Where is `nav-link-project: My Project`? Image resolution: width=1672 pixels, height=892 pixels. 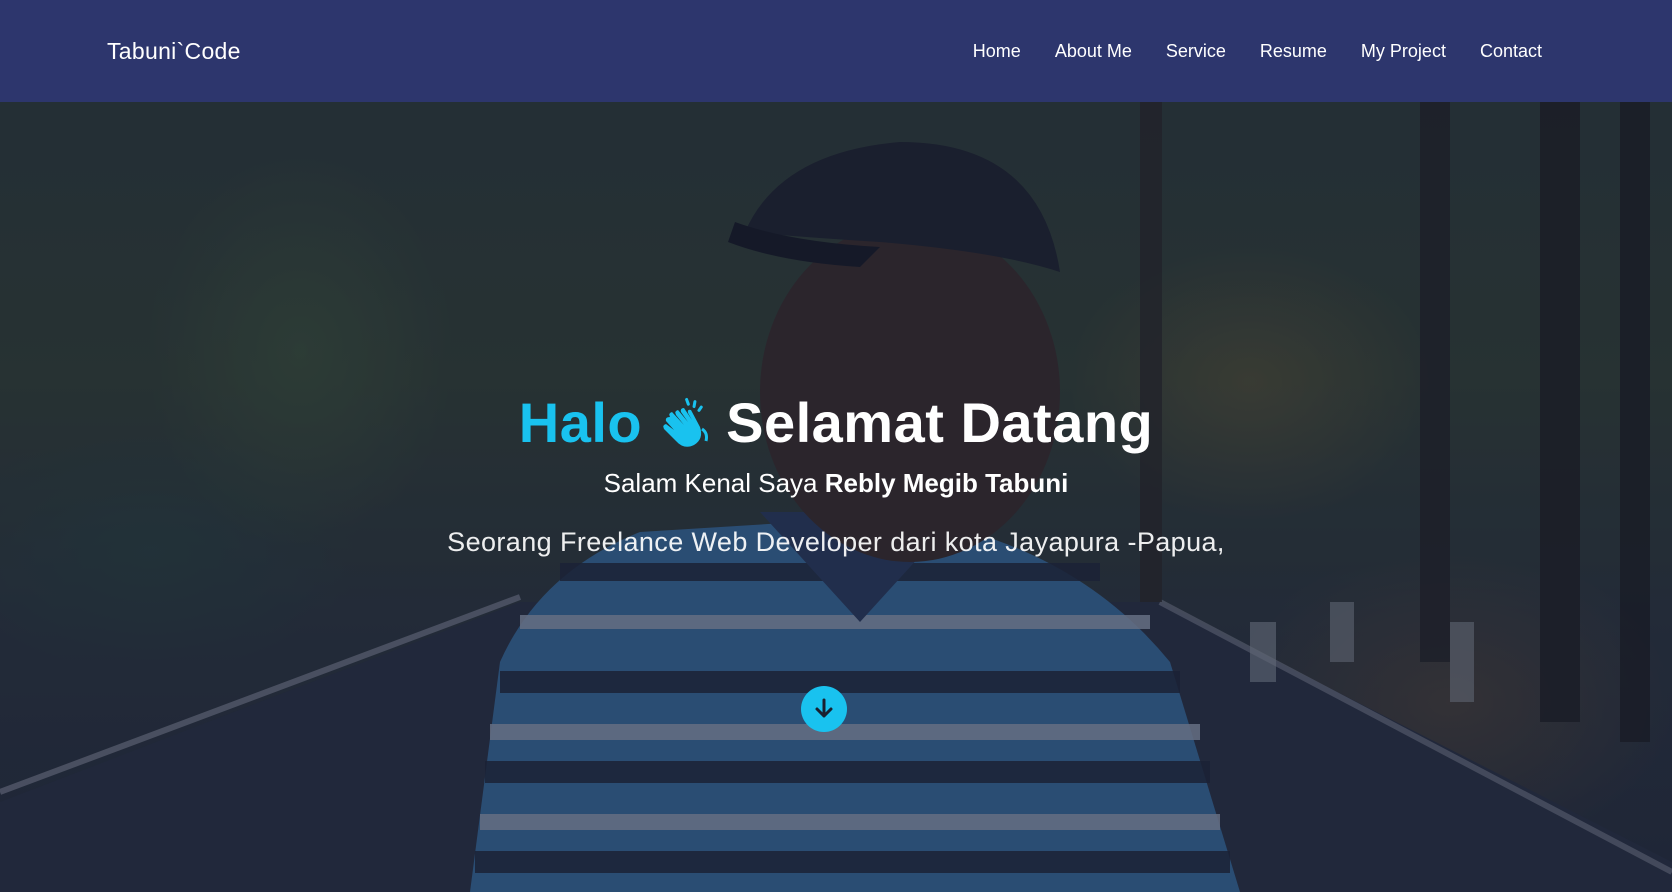
nav-link-project: My Project is located at coordinates (1403, 51).